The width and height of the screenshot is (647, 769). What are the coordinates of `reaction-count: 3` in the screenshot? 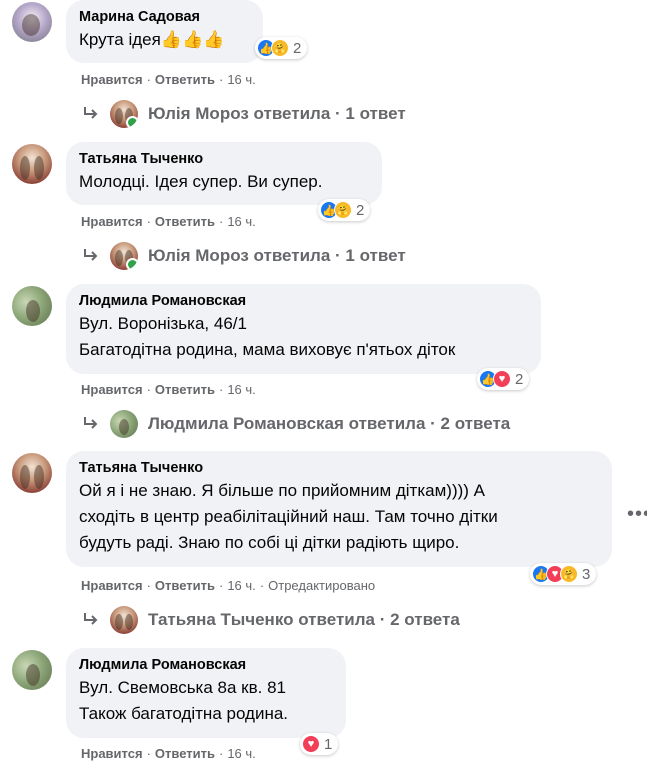 It's located at (586, 574).